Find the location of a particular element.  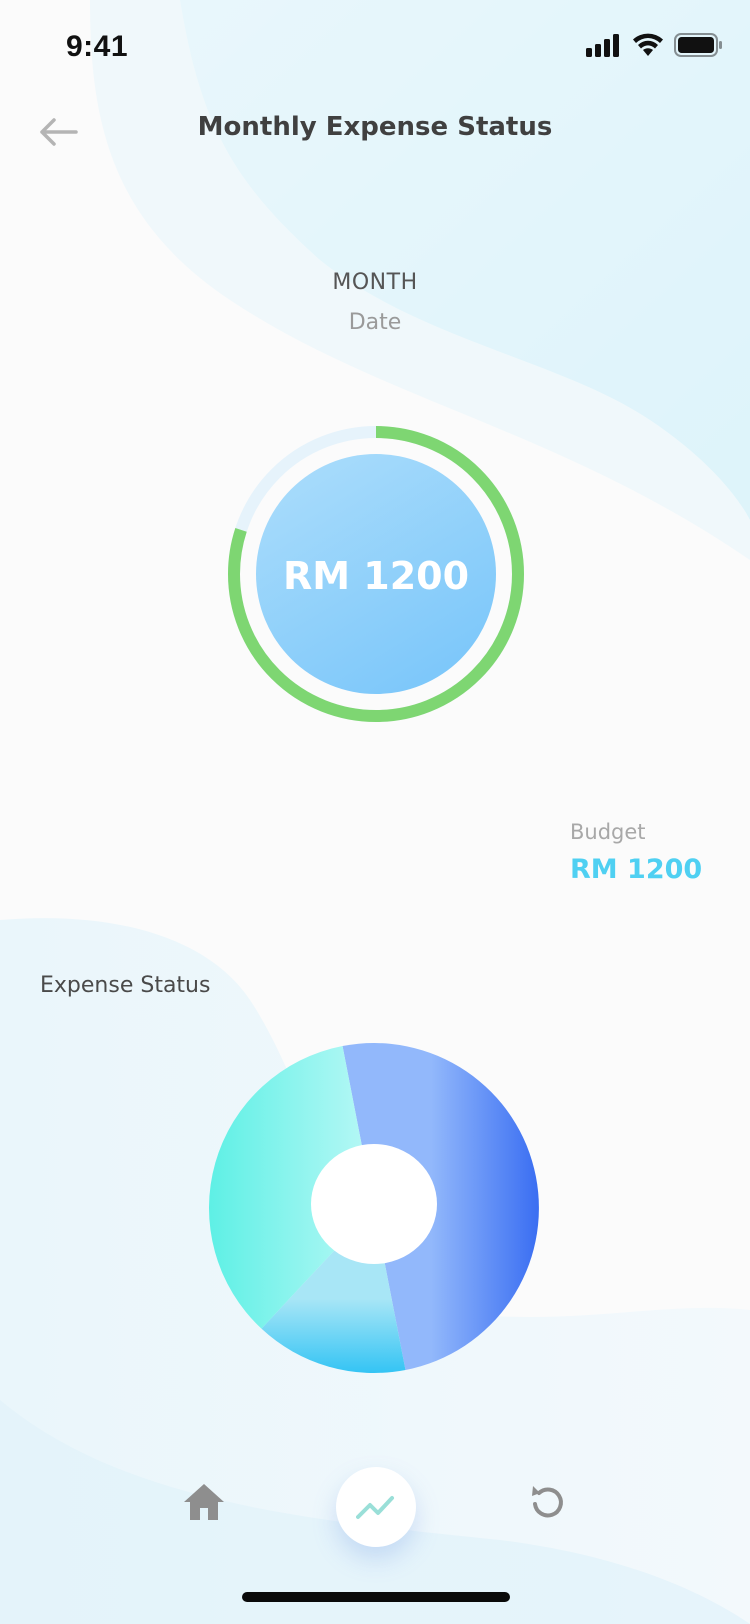

ring-amount: RM 1200 is located at coordinates (376, 576).